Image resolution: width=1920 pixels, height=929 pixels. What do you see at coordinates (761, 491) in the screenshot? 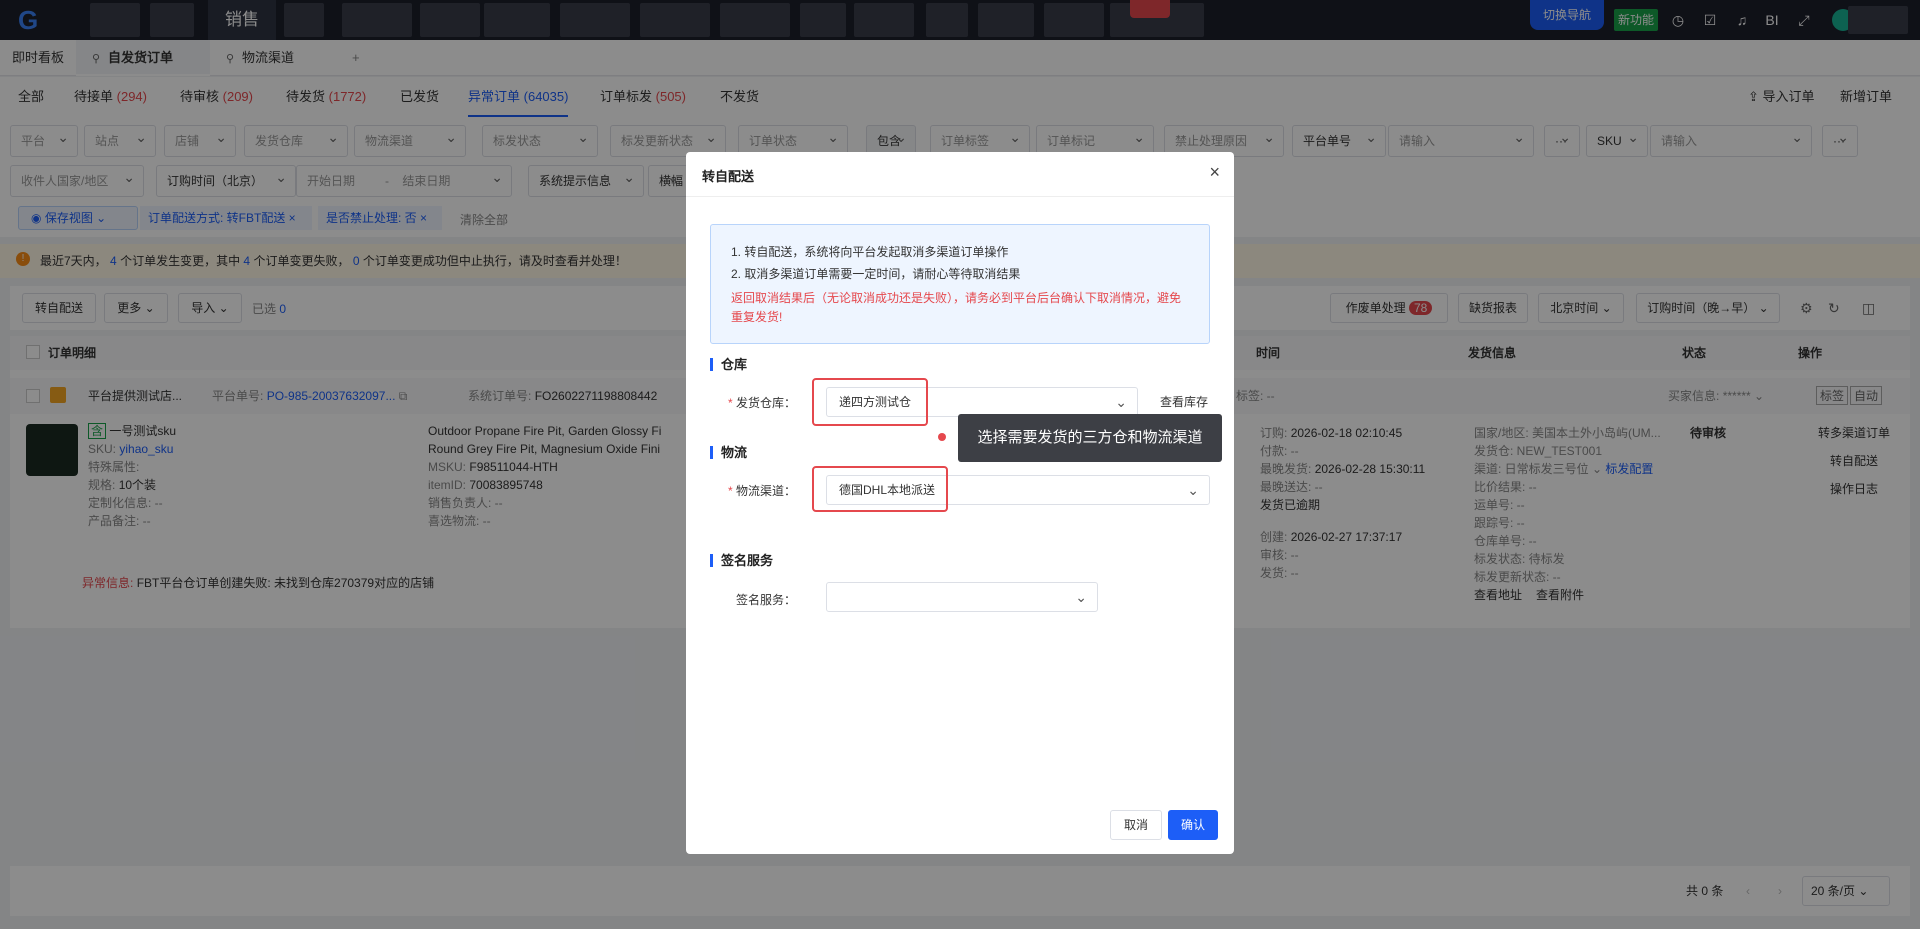
I see `channel-label: * 物流渠道：` at bounding box center [761, 491].